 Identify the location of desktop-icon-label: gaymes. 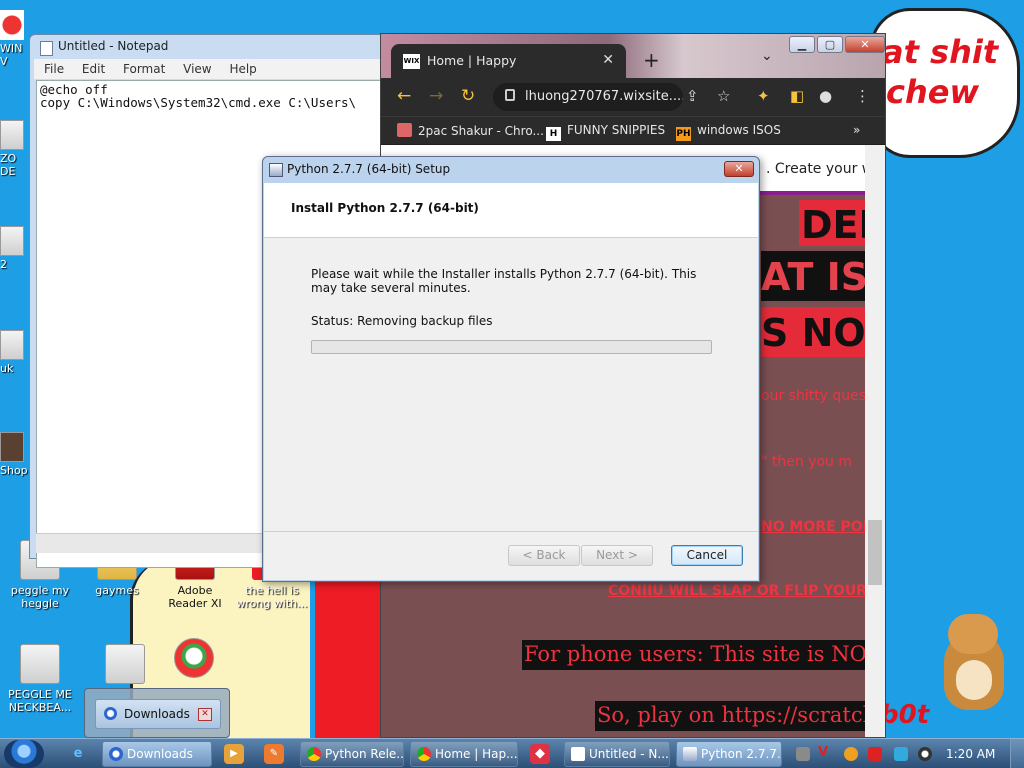
(117, 590).